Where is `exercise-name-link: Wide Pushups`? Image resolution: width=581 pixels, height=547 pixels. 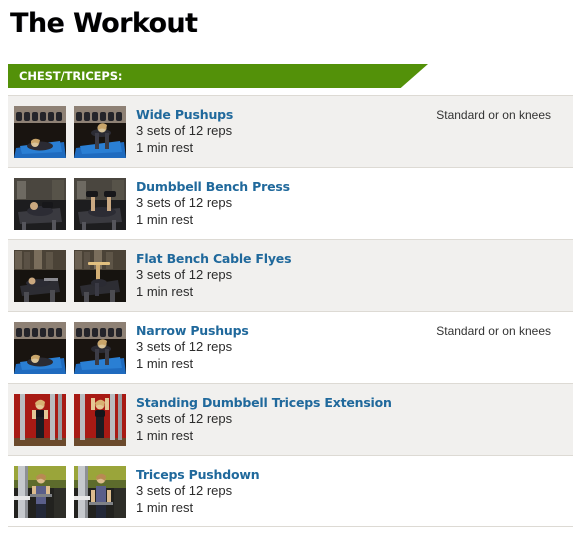
exercise-name-link: Wide Pushups is located at coordinates (286, 114).